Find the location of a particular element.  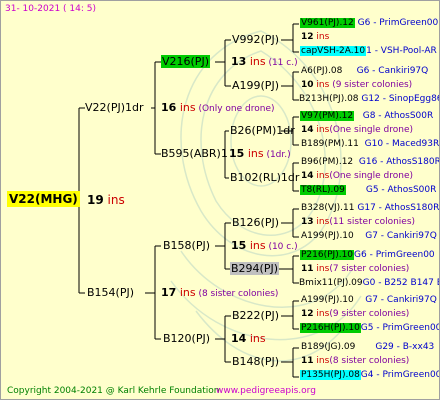

gen2-a-note: (11 c.) is located at coordinates (281, 63).